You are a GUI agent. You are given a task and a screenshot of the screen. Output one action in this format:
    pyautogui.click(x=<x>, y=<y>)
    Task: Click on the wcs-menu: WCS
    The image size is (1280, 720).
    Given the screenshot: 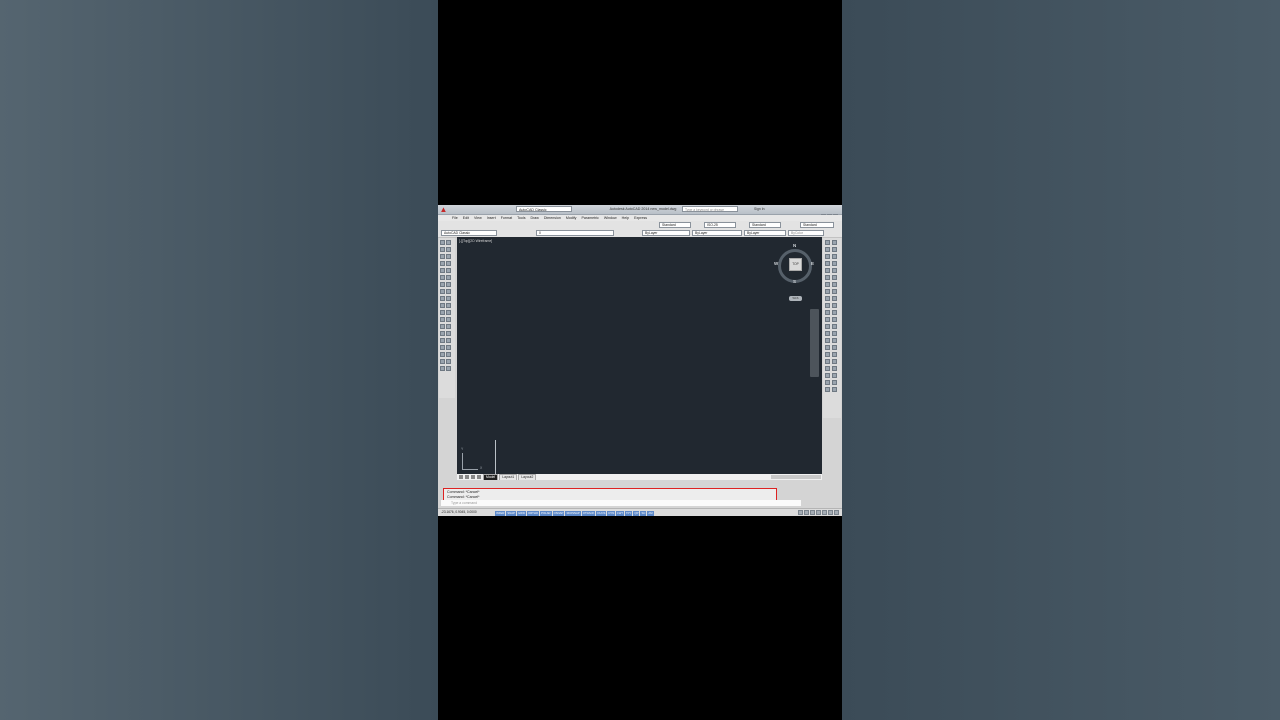 What is the action you would take?
    pyautogui.click(x=795, y=298)
    